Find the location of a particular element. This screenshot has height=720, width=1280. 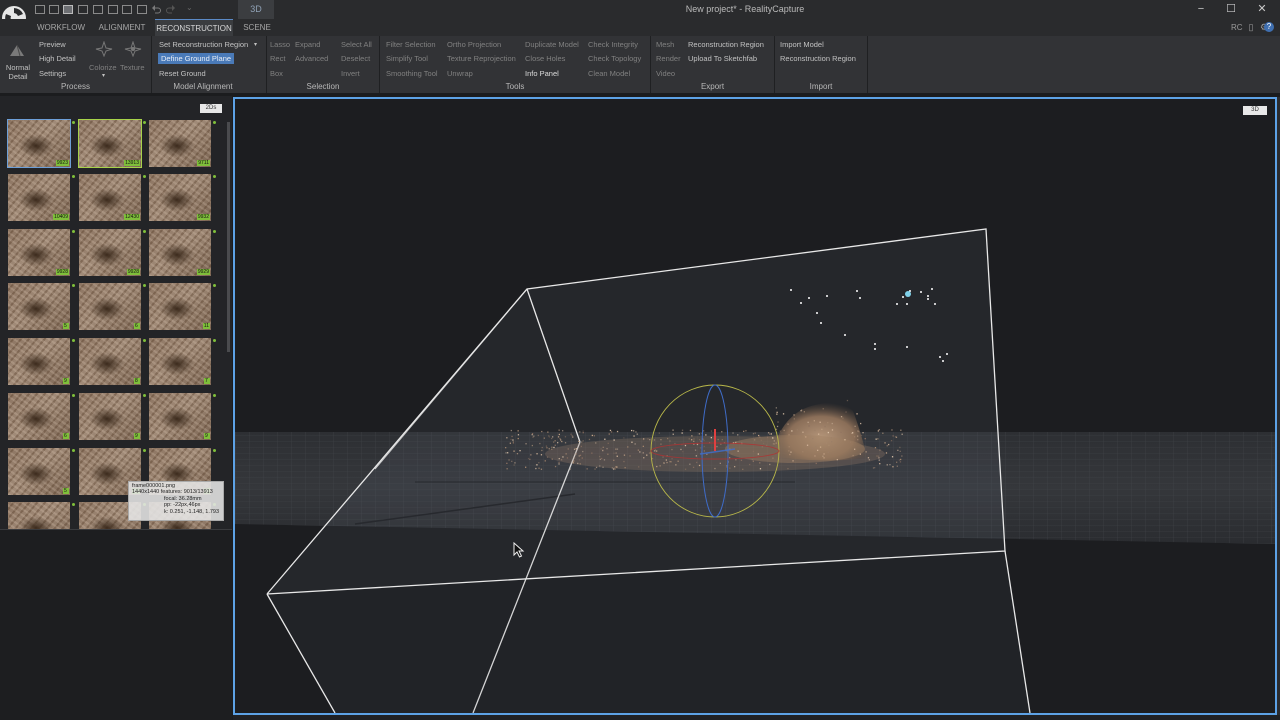

unwrap-button: Unwrap is located at coordinates (460, 74).